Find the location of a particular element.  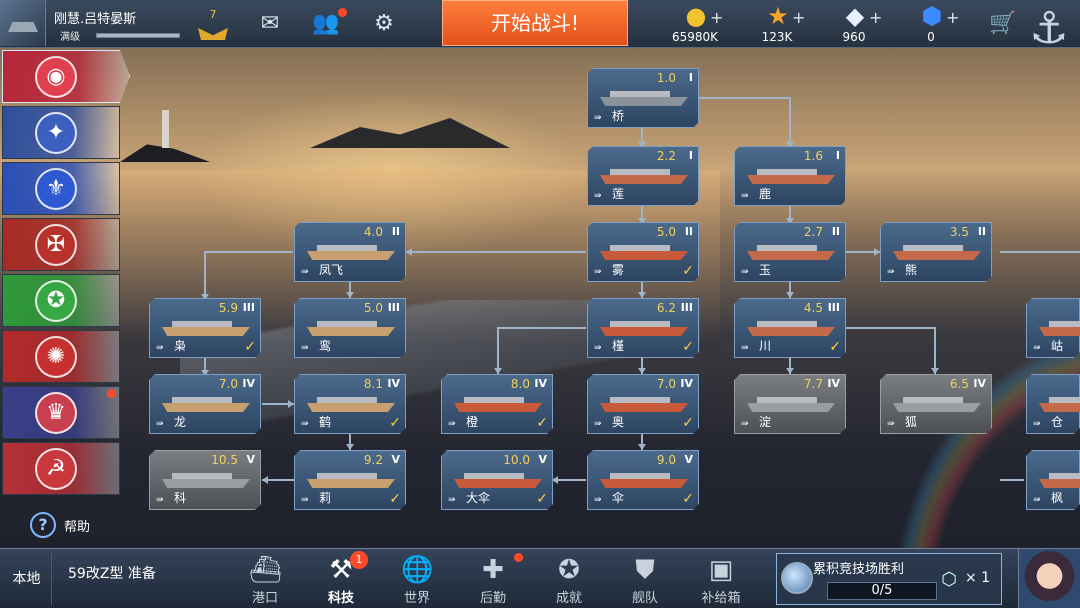

nation-tab-germany: ✠ is located at coordinates (61, 244).